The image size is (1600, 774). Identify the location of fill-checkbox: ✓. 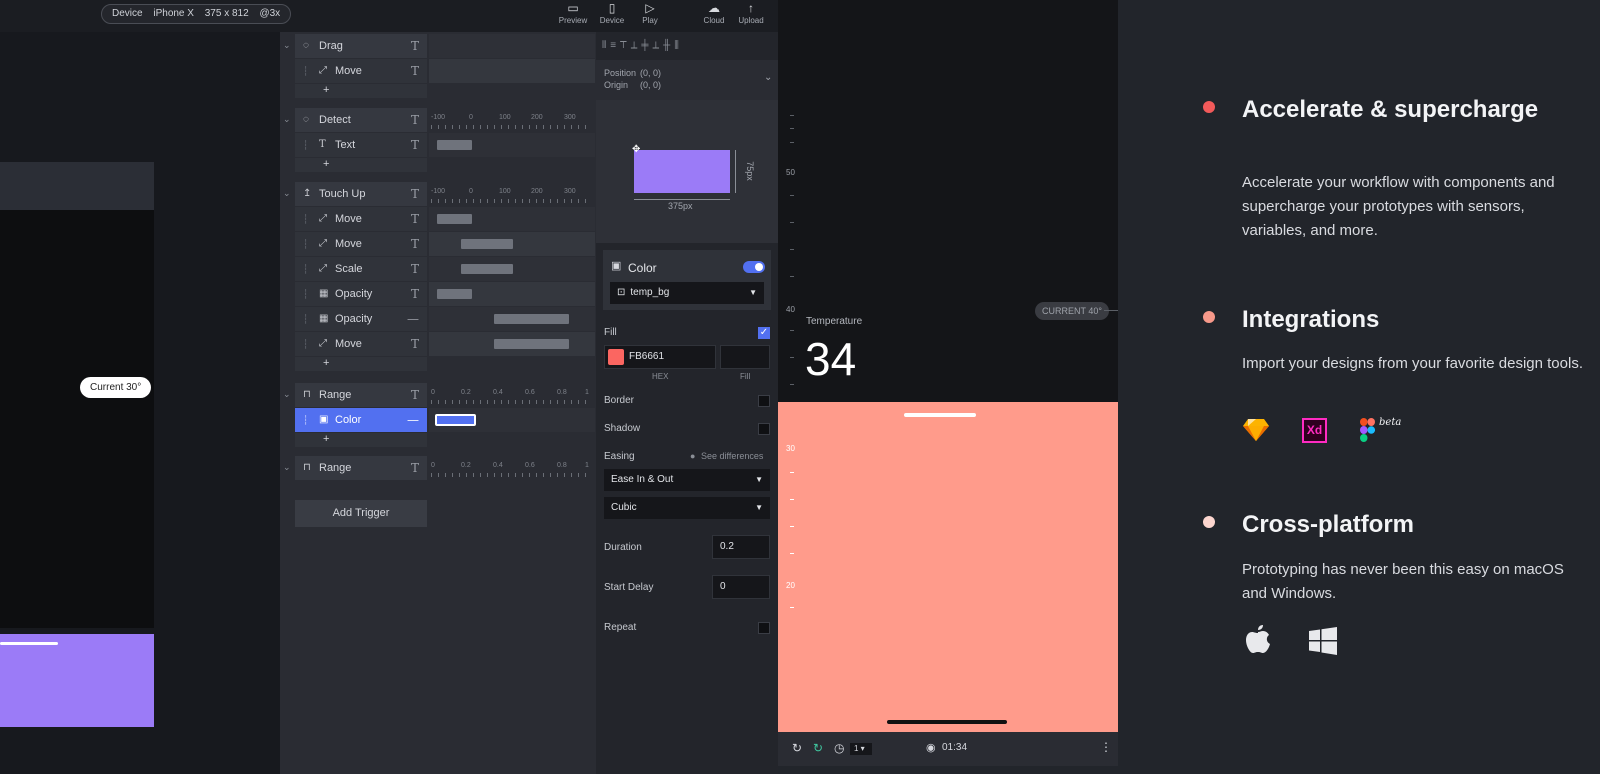
(764, 333).